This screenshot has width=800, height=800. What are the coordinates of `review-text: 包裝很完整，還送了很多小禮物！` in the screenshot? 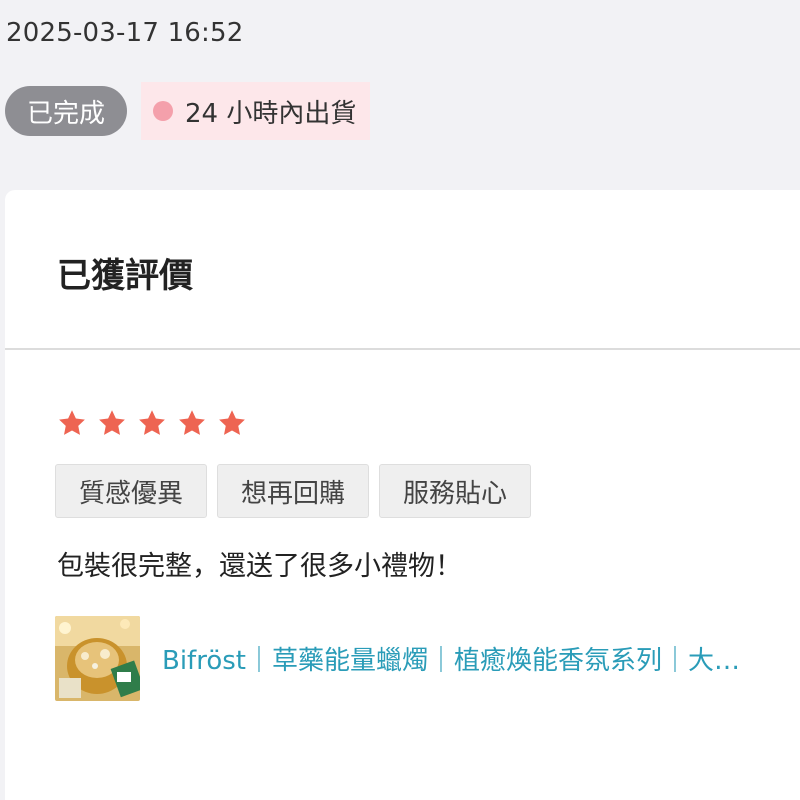 It's located at (259, 566).